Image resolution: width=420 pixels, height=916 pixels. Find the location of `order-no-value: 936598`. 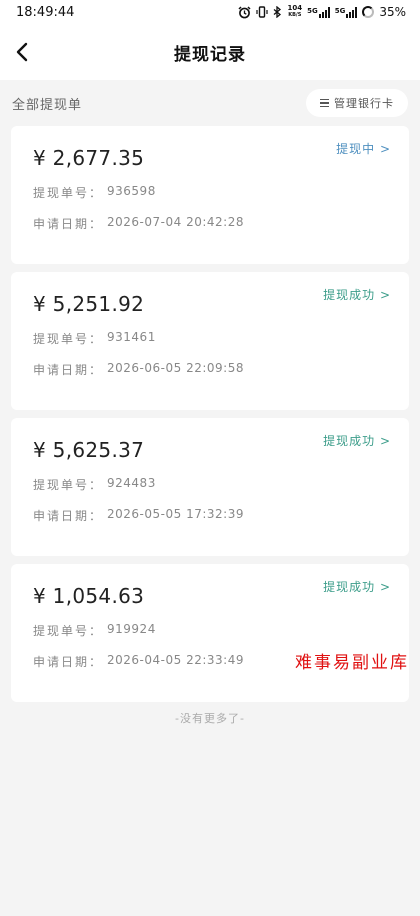

order-no-value: 936598 is located at coordinates (131, 191).